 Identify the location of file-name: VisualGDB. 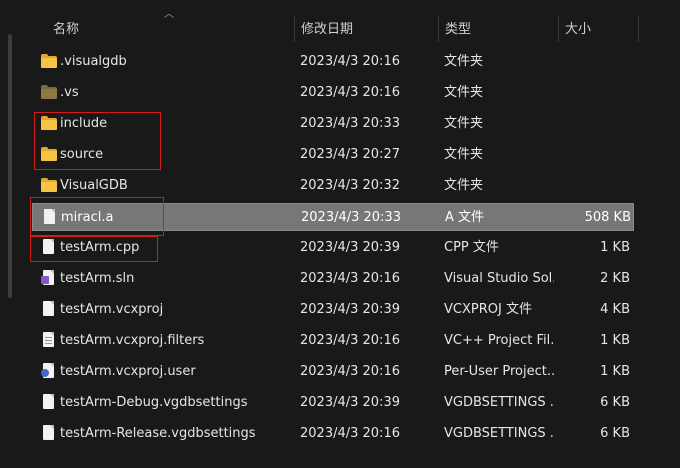
(94, 185).